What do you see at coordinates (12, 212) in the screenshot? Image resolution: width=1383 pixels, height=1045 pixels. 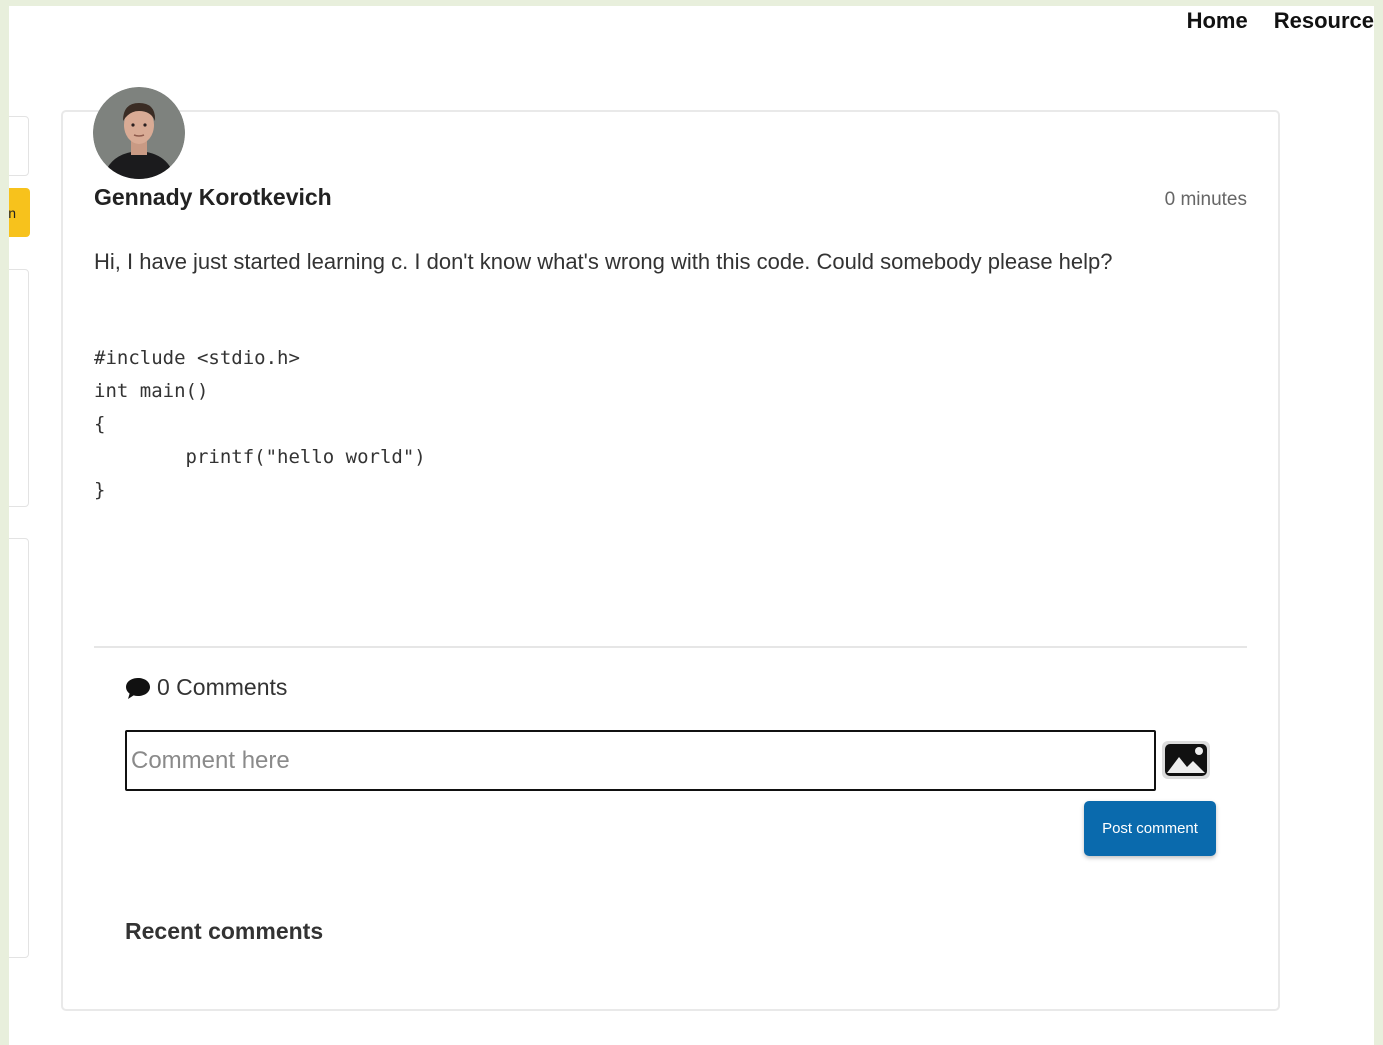 I see `sidebar-button-label: n` at bounding box center [12, 212].